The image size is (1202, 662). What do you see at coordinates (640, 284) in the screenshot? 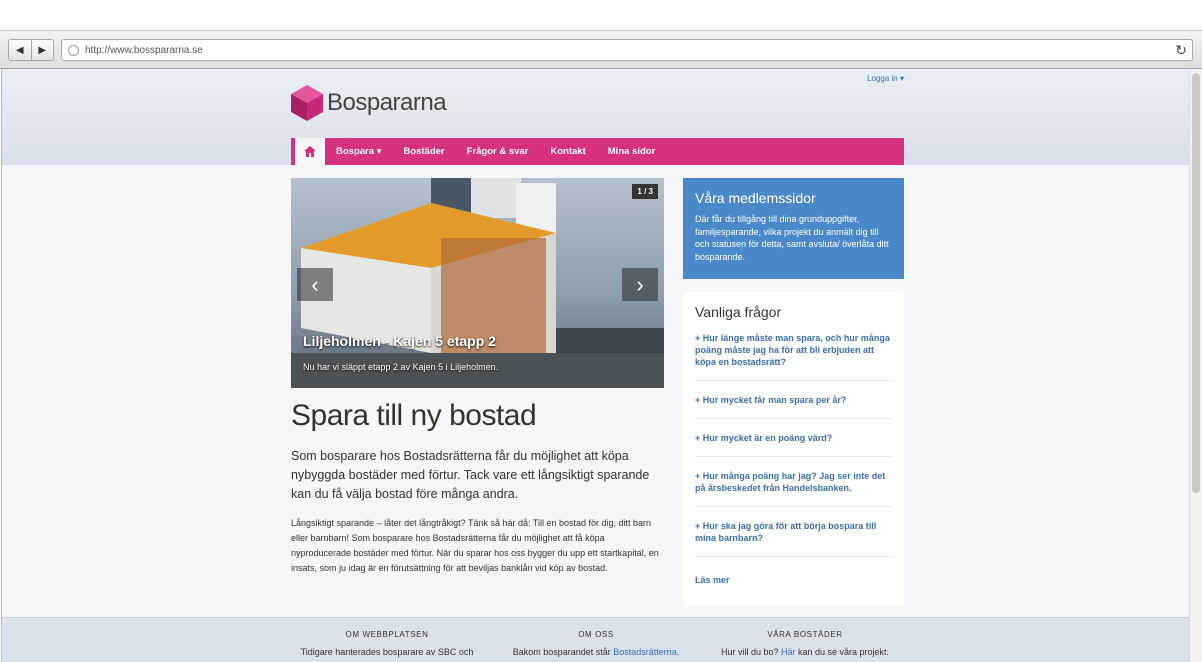
I see `slider-next-icon: ›` at bounding box center [640, 284].